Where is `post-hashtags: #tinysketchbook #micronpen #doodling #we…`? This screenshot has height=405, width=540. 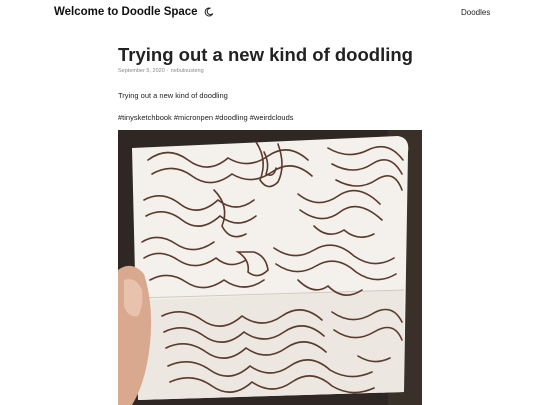
post-hashtags: #tinysketchbook #micronpen #doodling #we… is located at coordinates (206, 117).